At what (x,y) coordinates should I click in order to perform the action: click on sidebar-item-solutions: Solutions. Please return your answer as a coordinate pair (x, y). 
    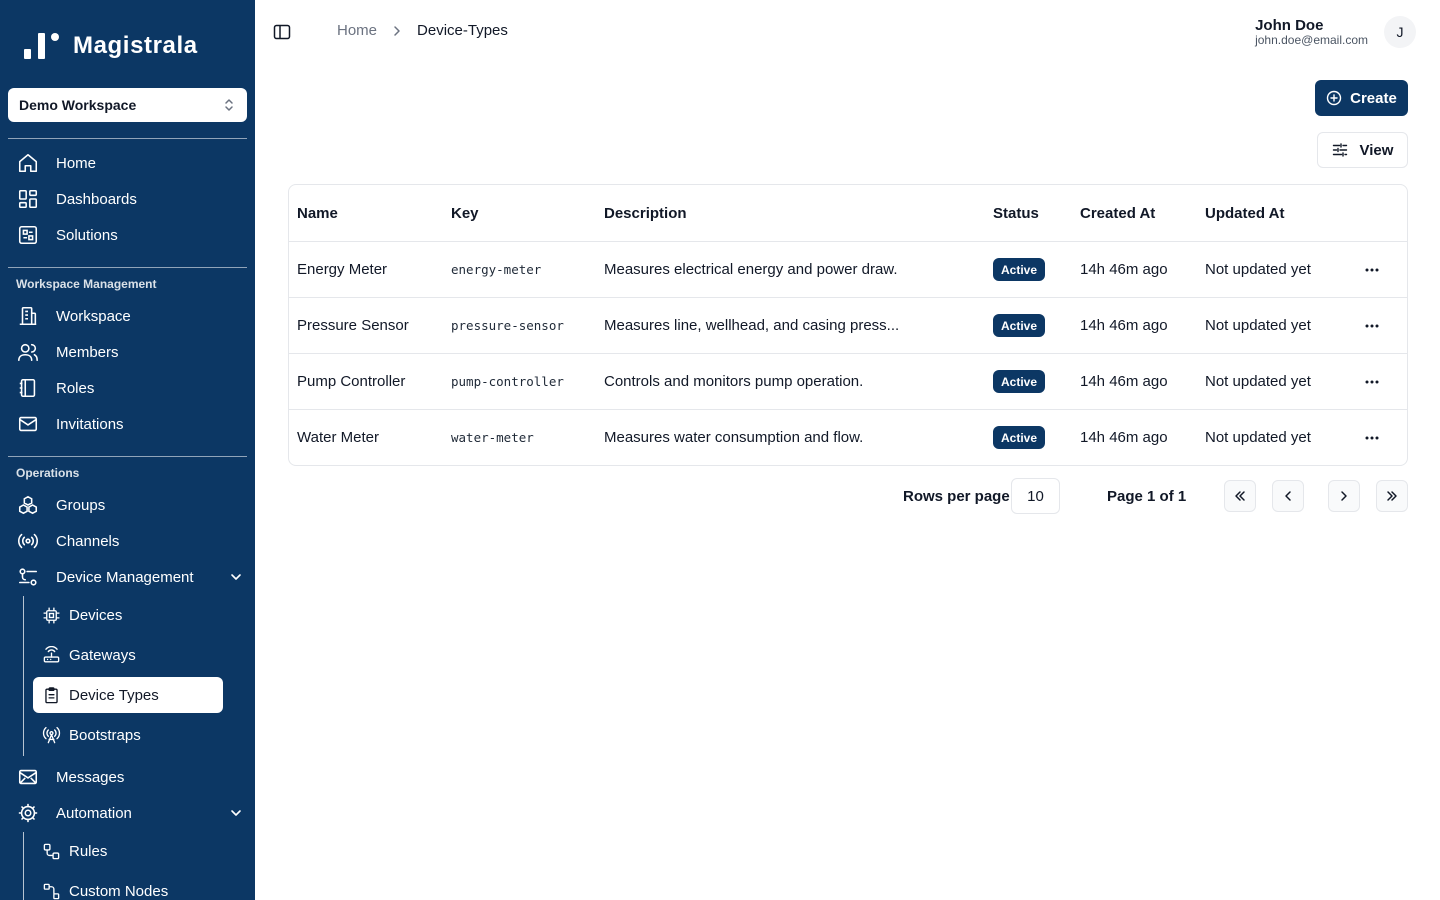
    Looking at the image, I should click on (130, 235).